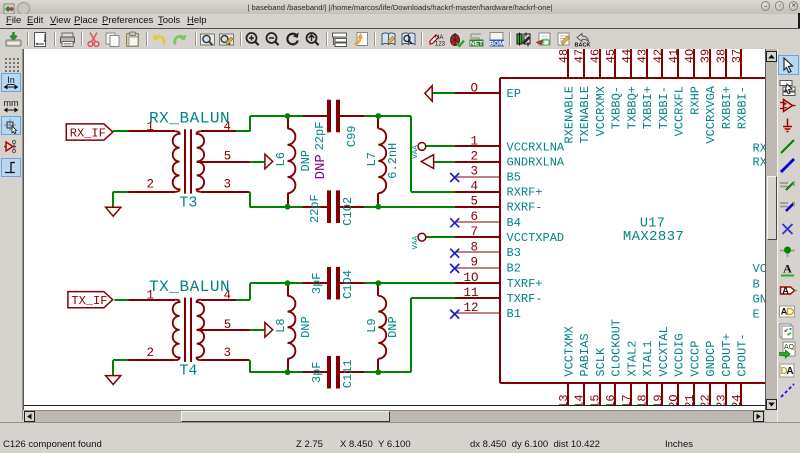 Image resolution: width=800 pixels, height=453 pixels. Describe the element at coordinates (632, 107) in the screenshot. I see `svg-text: TXBBQ+` at that location.